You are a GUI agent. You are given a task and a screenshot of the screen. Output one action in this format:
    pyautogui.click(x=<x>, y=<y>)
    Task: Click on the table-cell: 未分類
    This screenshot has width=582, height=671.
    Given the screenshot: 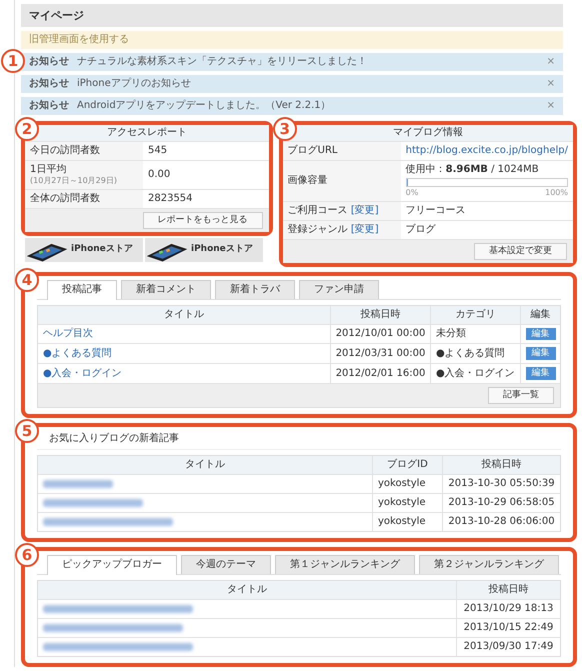 What is the action you would take?
    pyautogui.click(x=475, y=334)
    